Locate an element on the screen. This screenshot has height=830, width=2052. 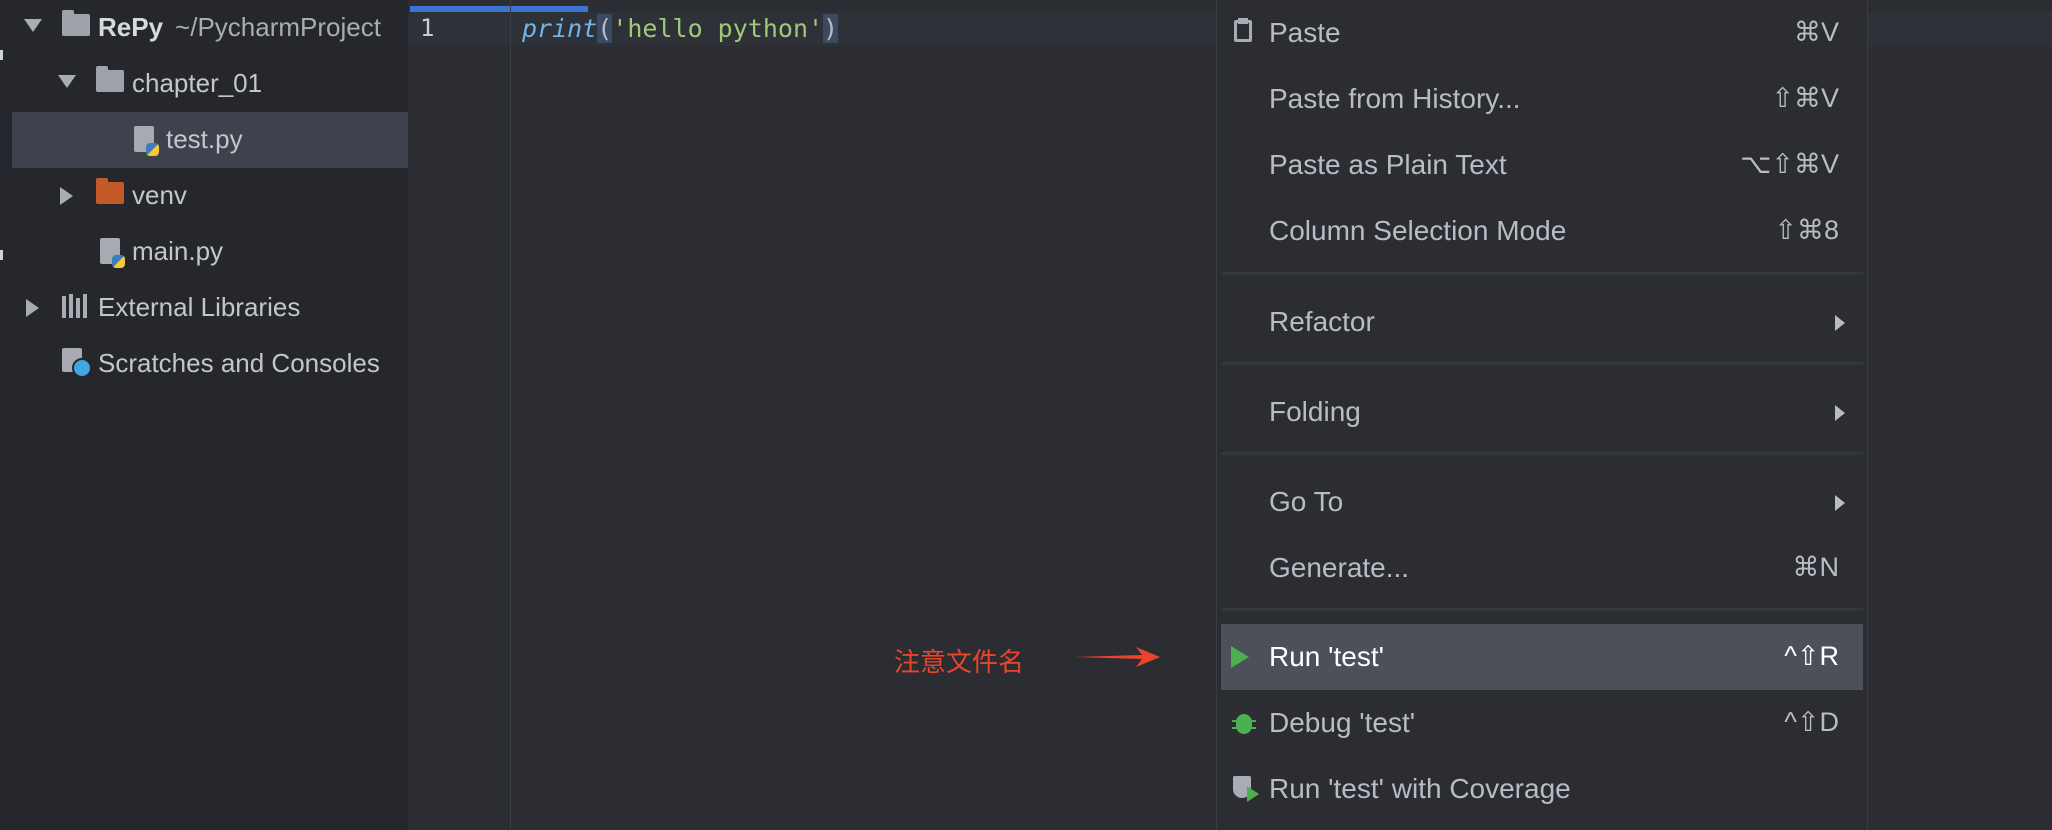
tree-item-external-libraries: External Libraries is located at coordinates (210, 308).